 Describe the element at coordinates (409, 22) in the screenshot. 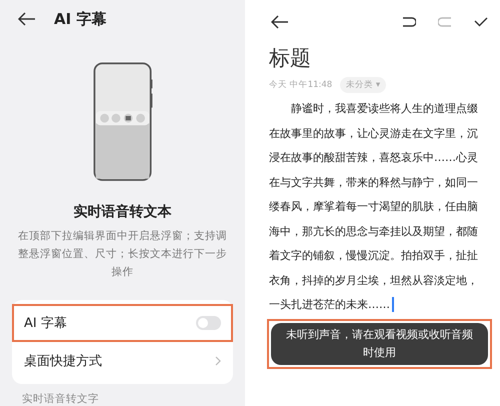

I see `undo-icon` at that location.